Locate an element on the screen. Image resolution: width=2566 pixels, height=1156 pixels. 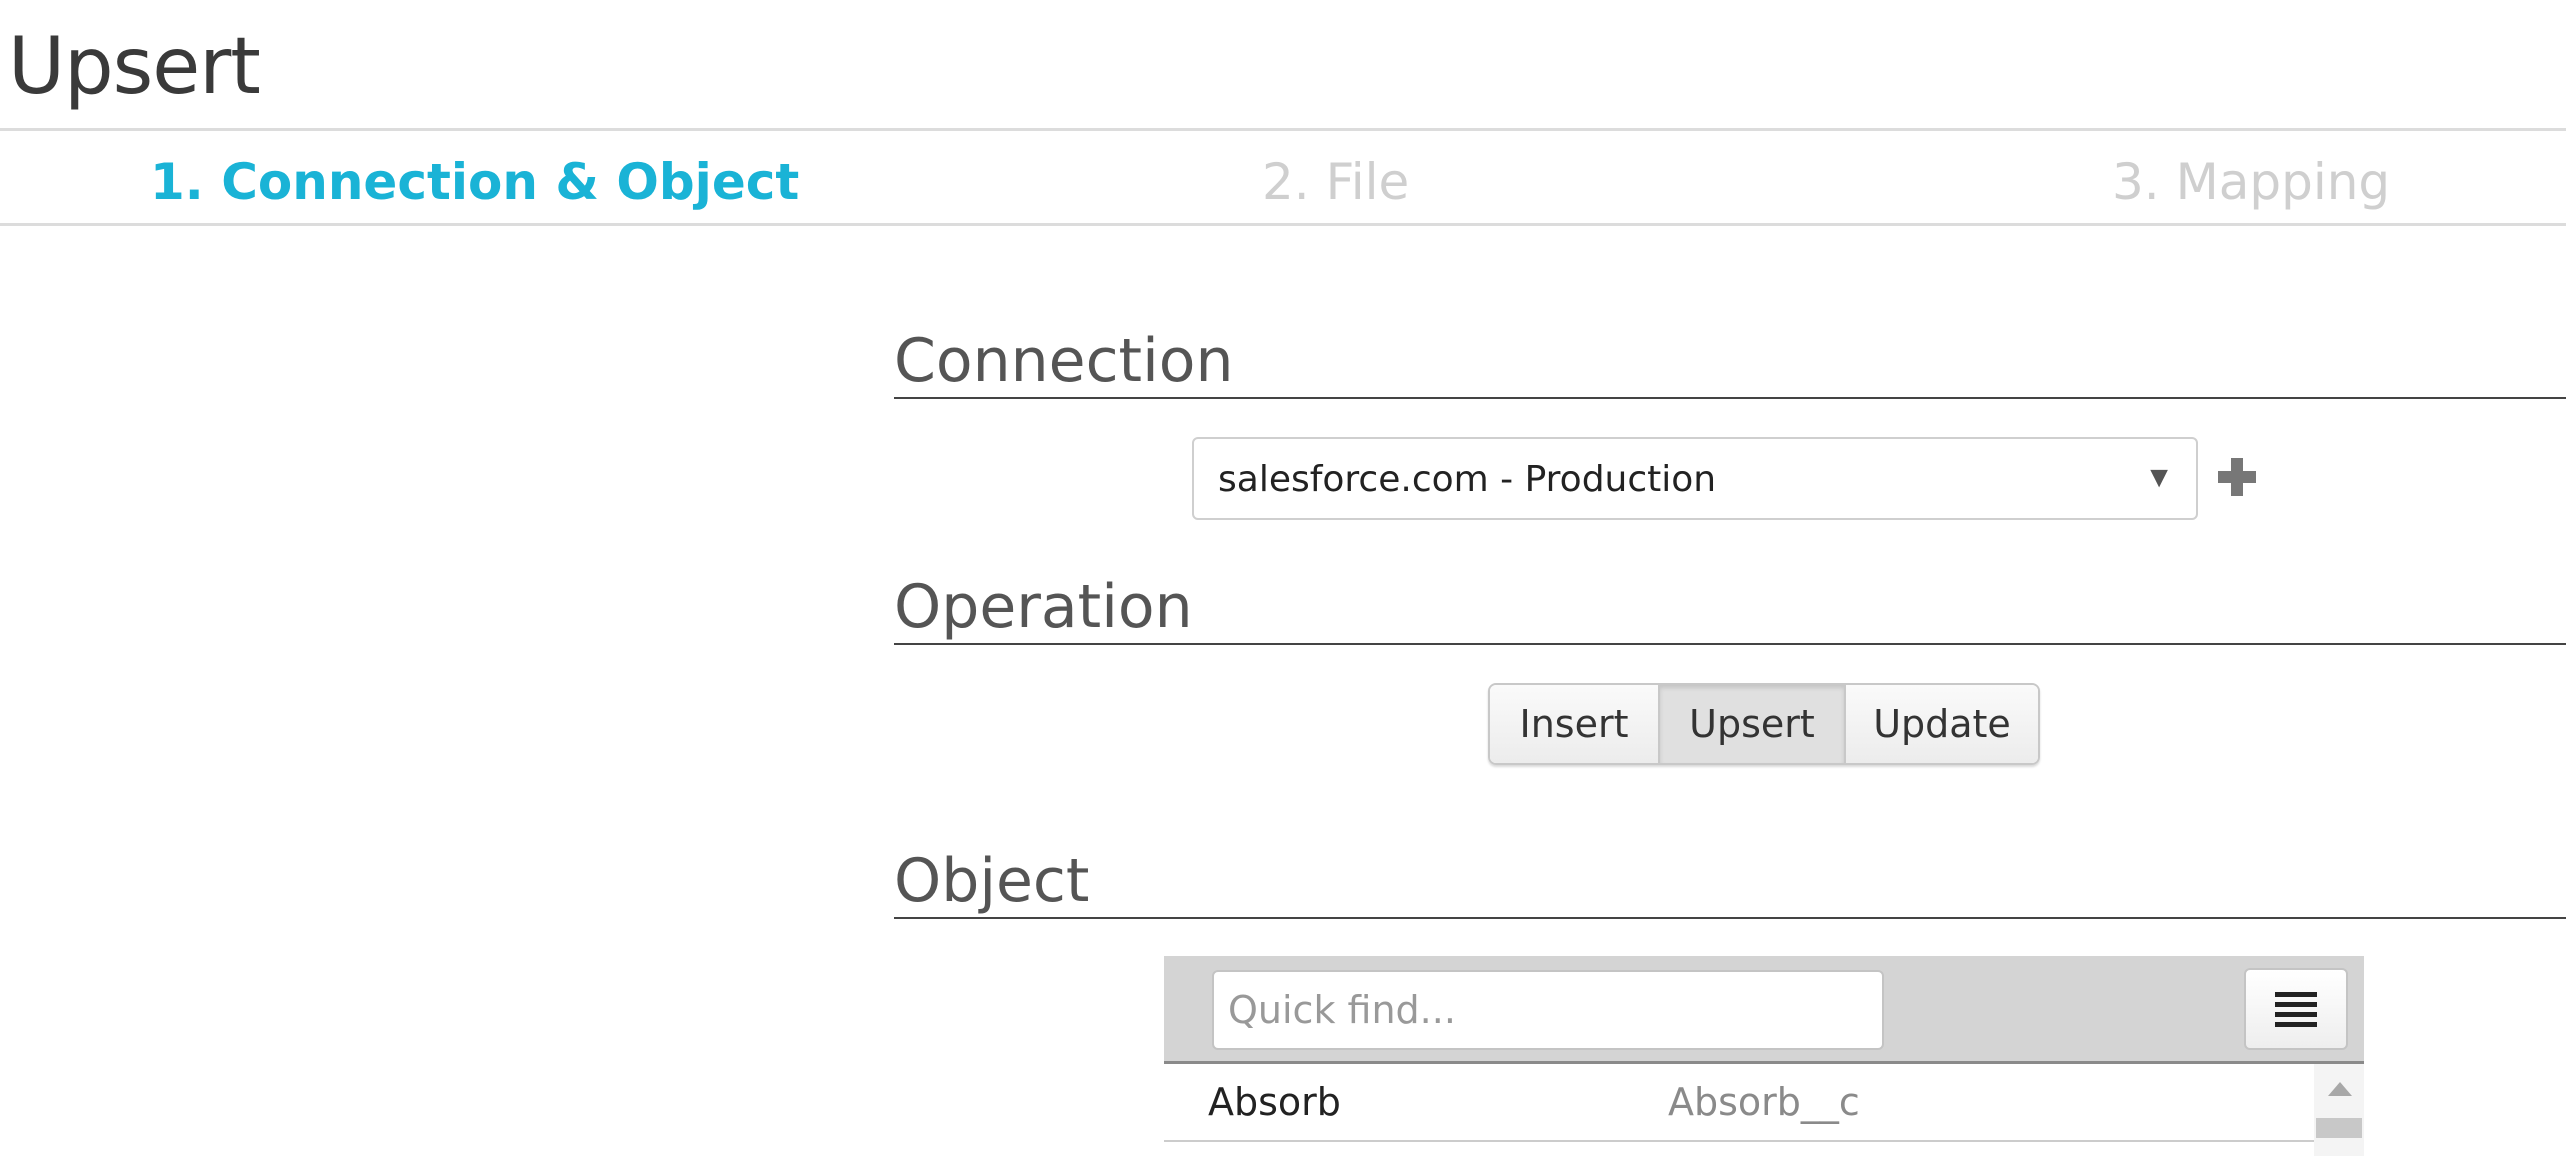
operation-divider is located at coordinates (1730, 644).